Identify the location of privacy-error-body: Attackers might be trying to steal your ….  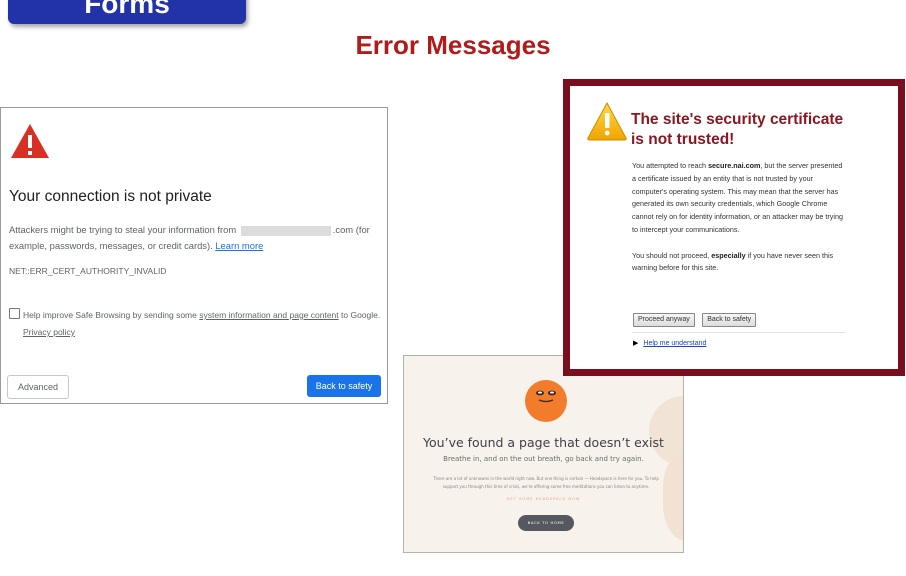
(189, 237).